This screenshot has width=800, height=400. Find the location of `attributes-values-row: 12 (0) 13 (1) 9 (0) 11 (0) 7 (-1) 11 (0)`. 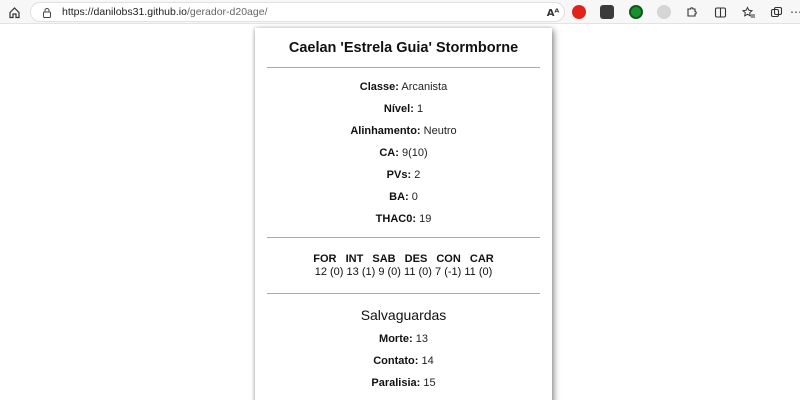

attributes-values-row: 12 (0) 13 (1) 9 (0) 11 (0) 7 (-1) 11 (0) is located at coordinates (403, 272).